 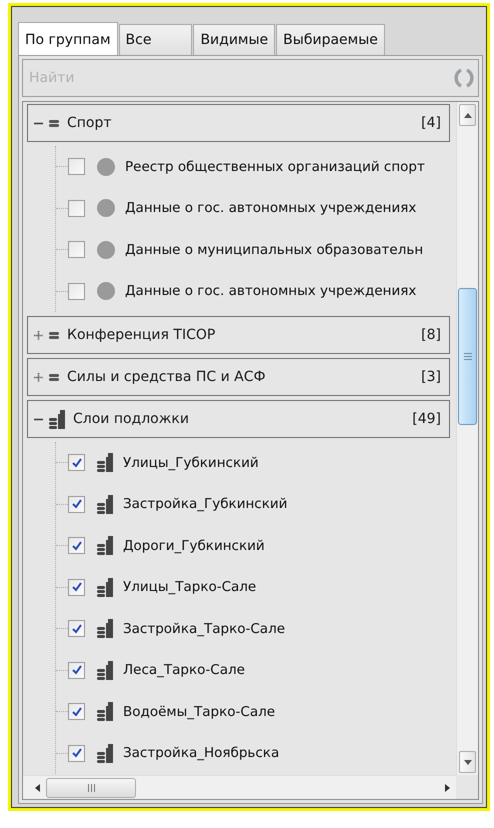 I want to click on tab: Все, so click(x=155, y=39).